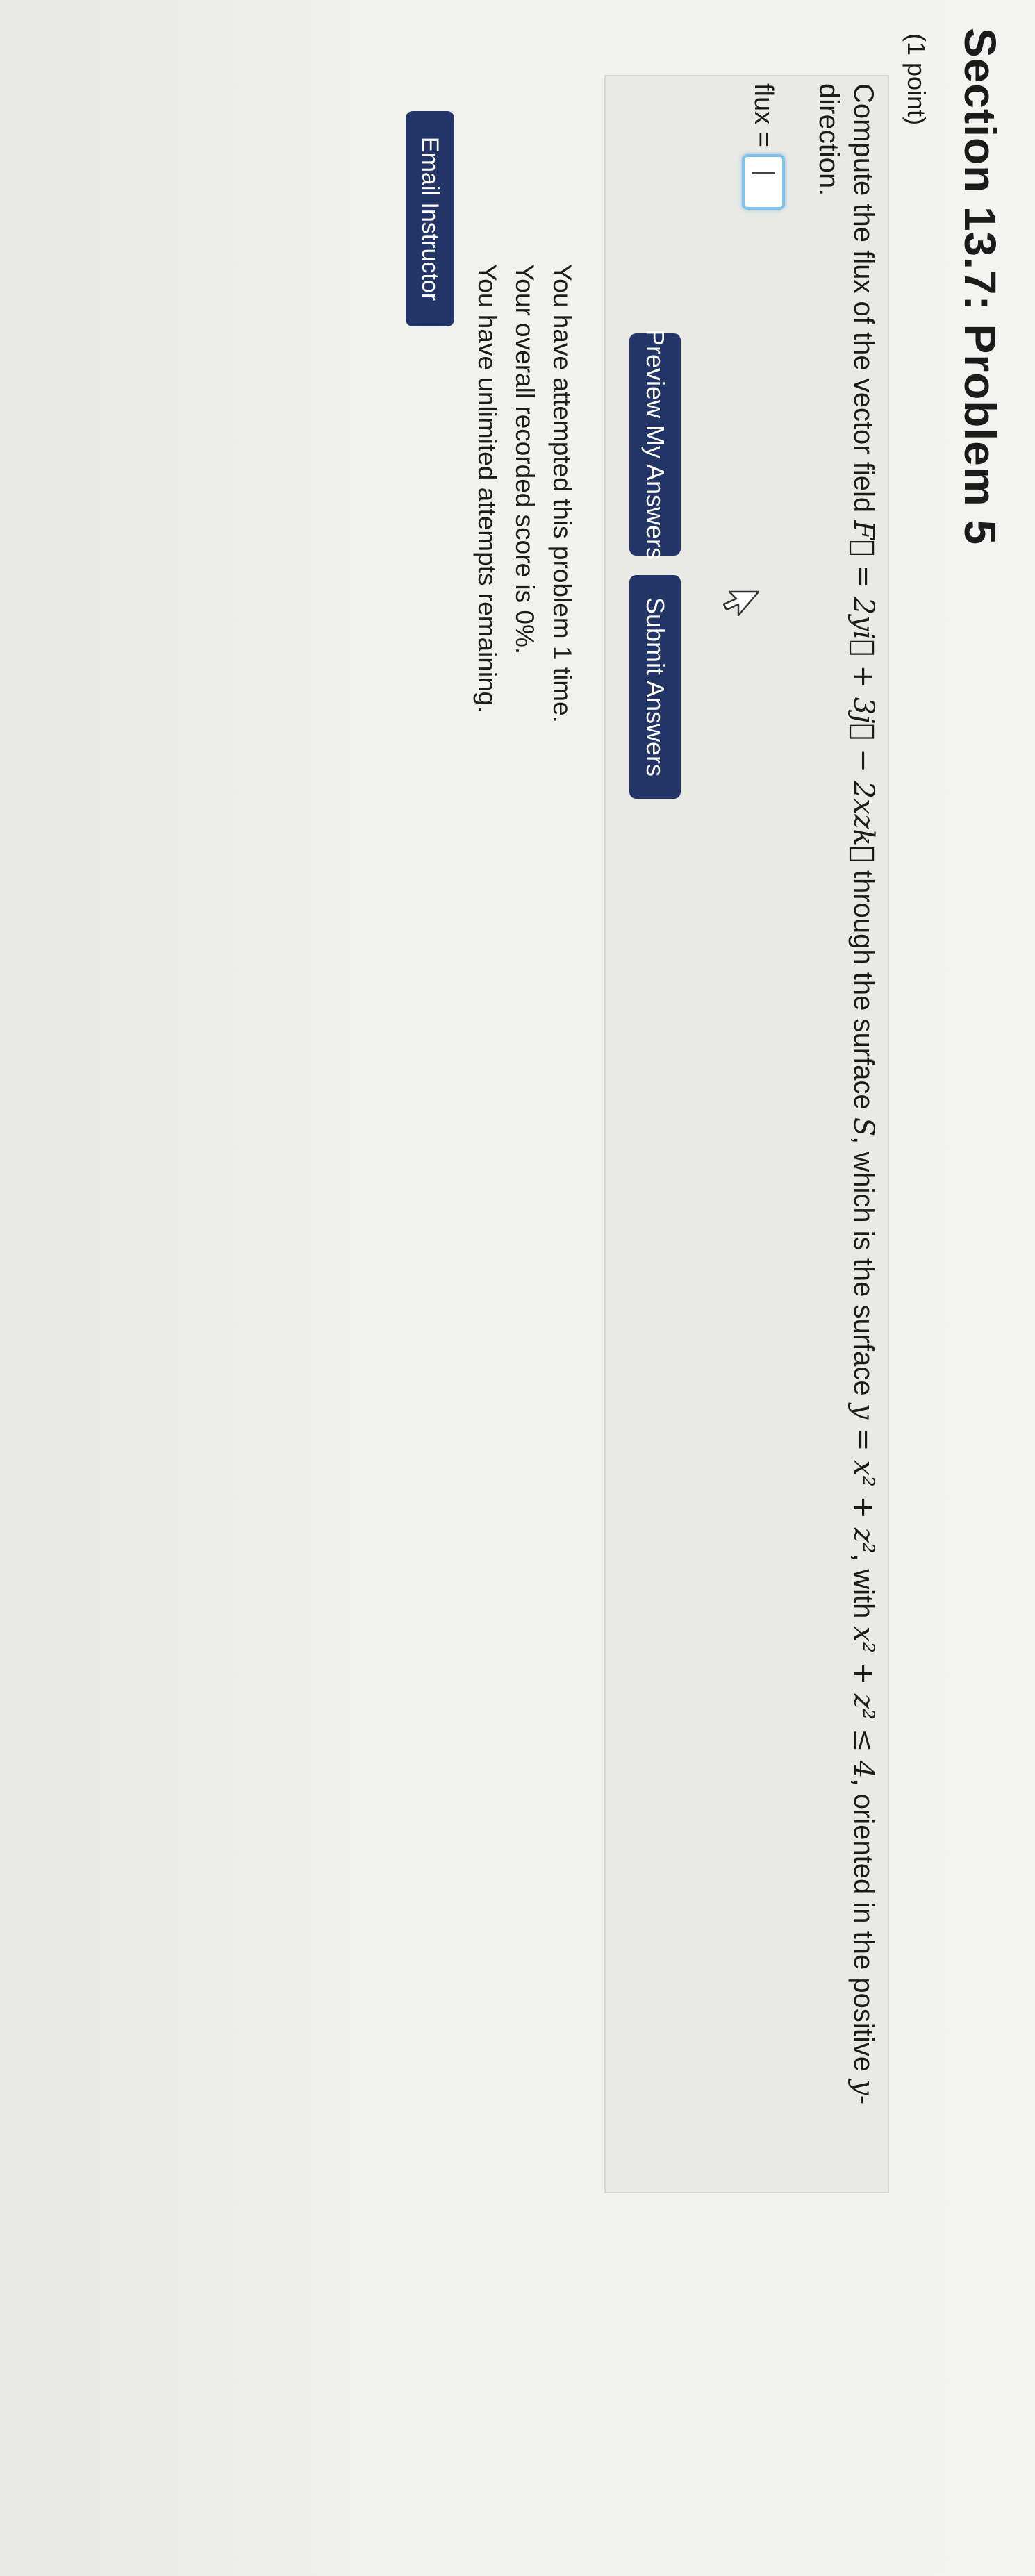 The image size is (1035, 2576). Describe the element at coordinates (525, 459) in the screenshot. I see `recorded-score-text: Your overall recorded score is 0%.` at that location.